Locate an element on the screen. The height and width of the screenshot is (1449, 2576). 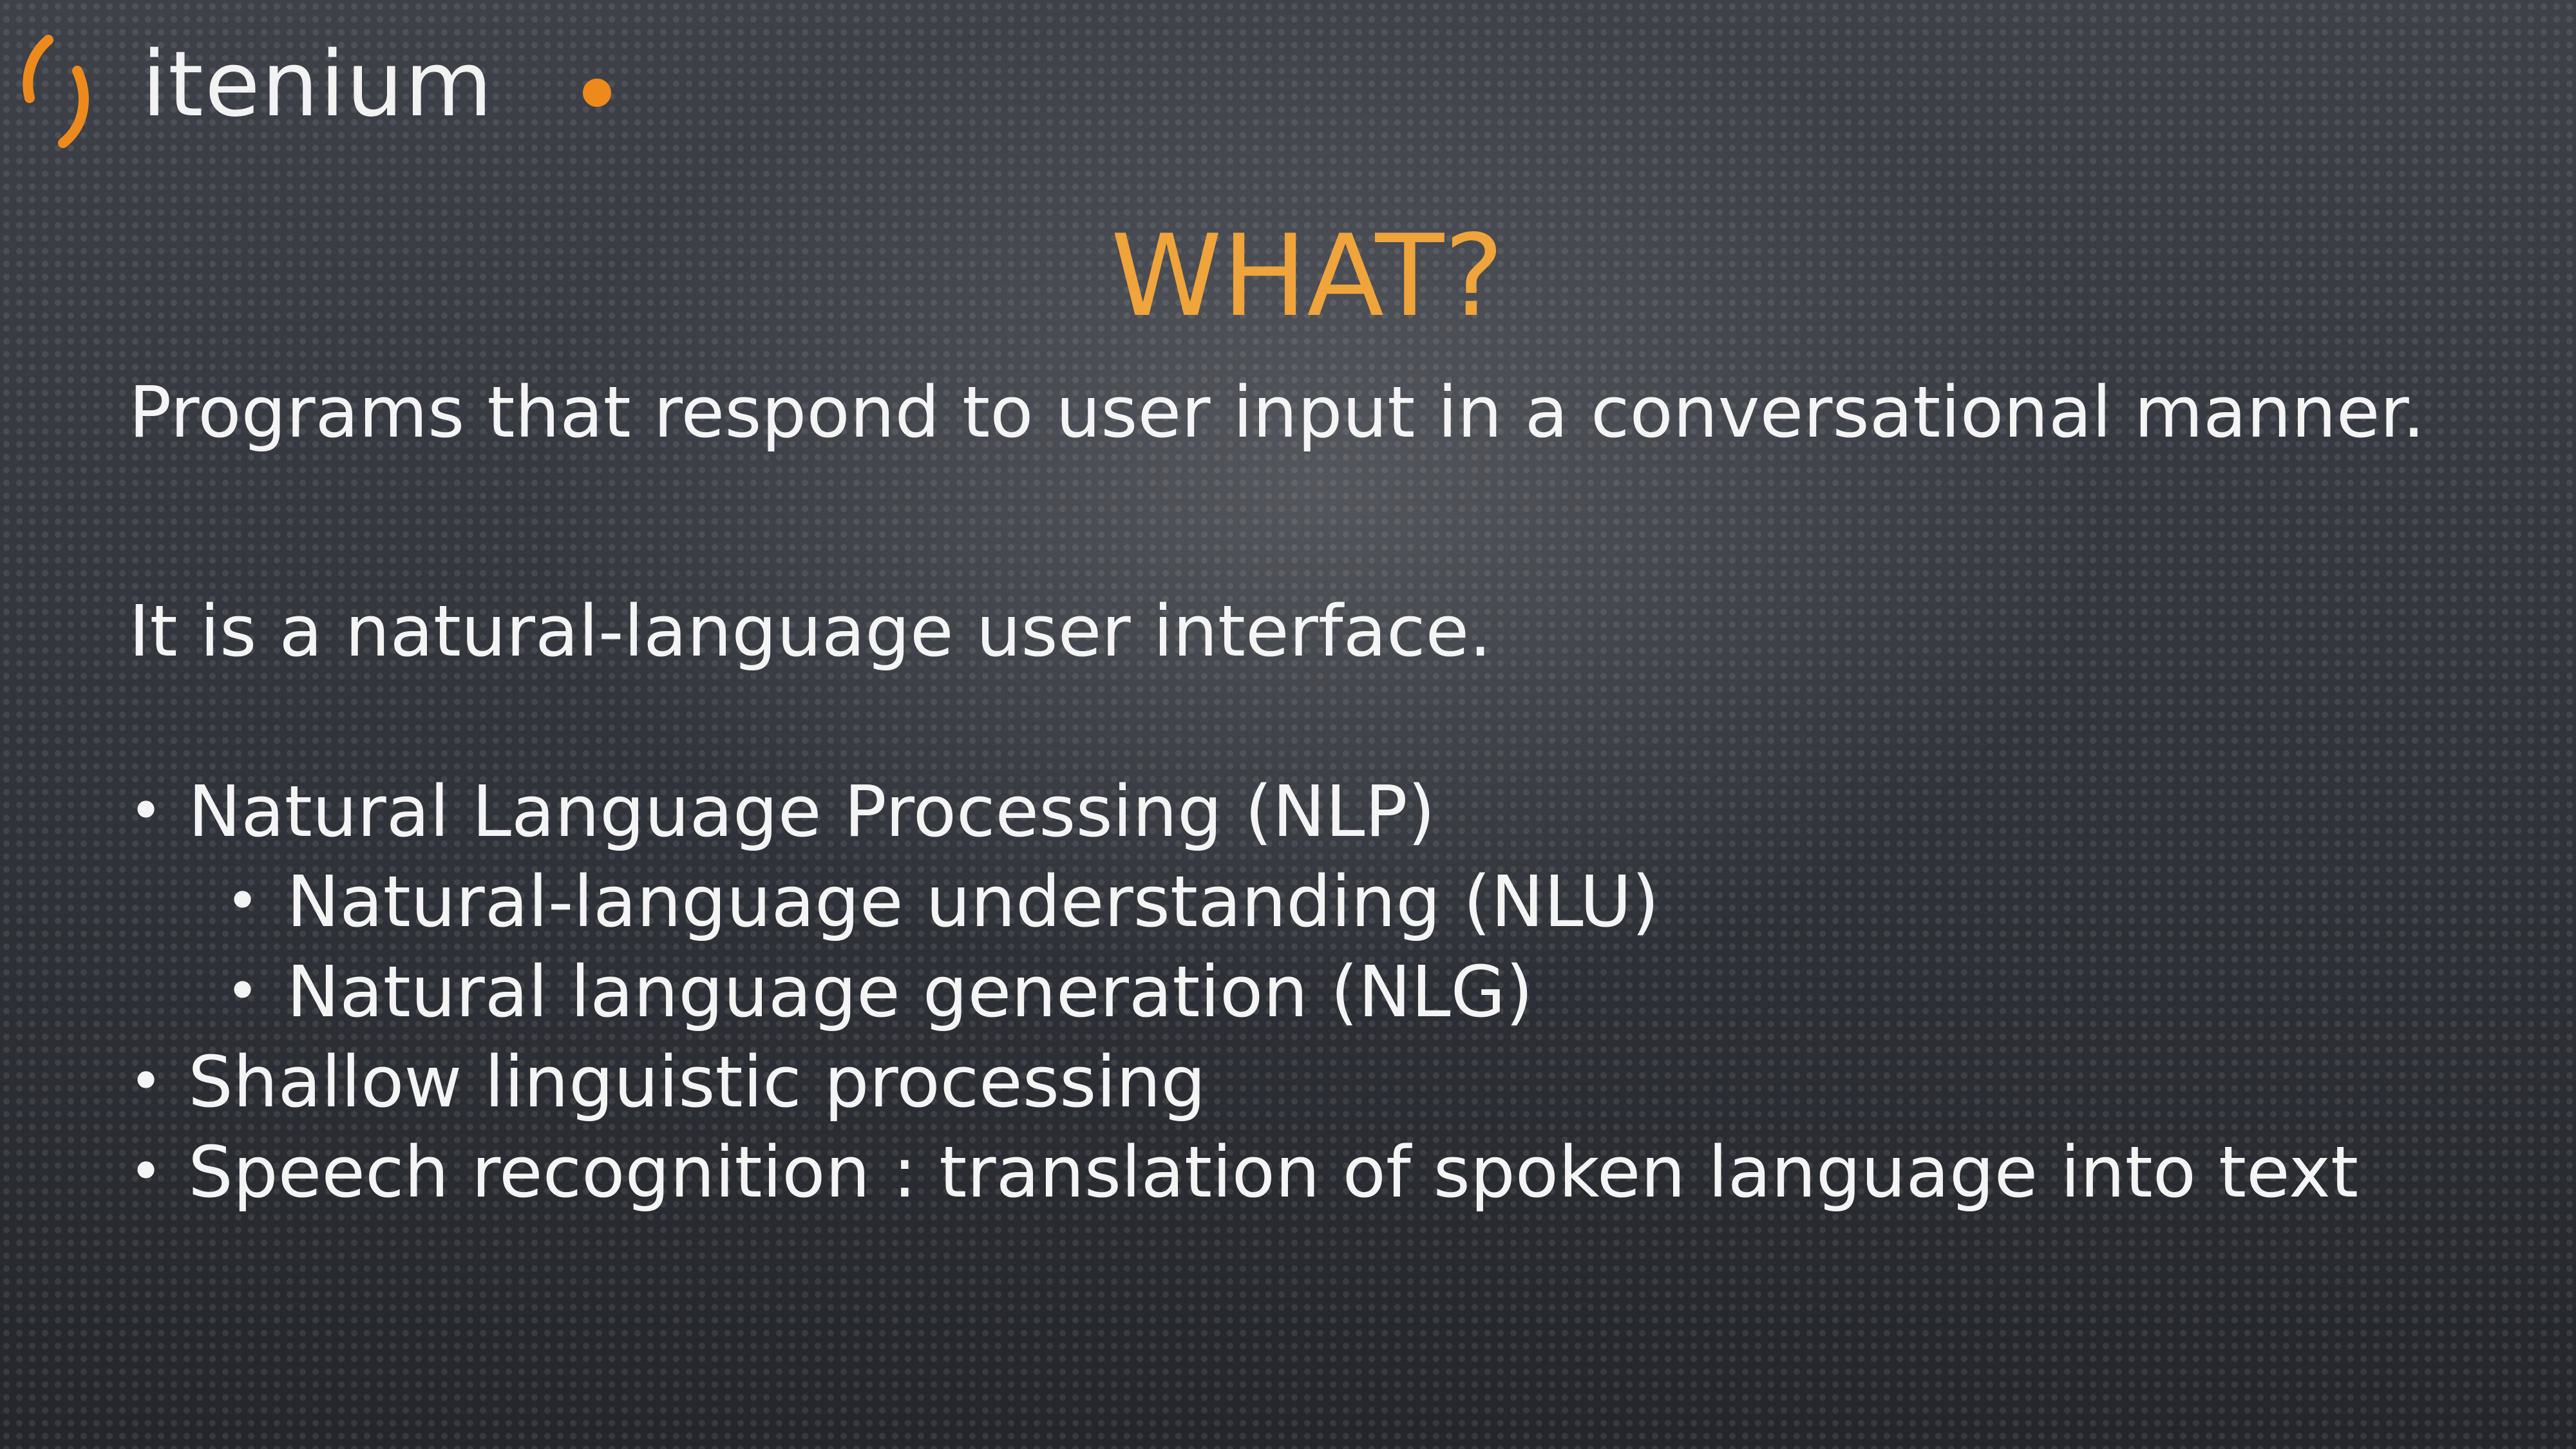
bracket-swoosh-icon is located at coordinates (56, 92).